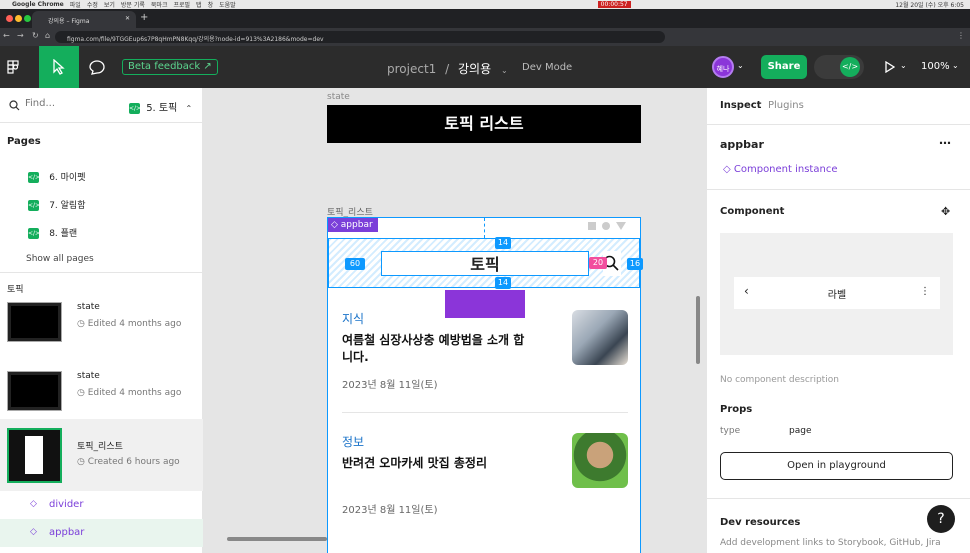  What do you see at coordinates (6, 35) in the screenshot?
I see `back-icon: ←` at bounding box center [6, 35].